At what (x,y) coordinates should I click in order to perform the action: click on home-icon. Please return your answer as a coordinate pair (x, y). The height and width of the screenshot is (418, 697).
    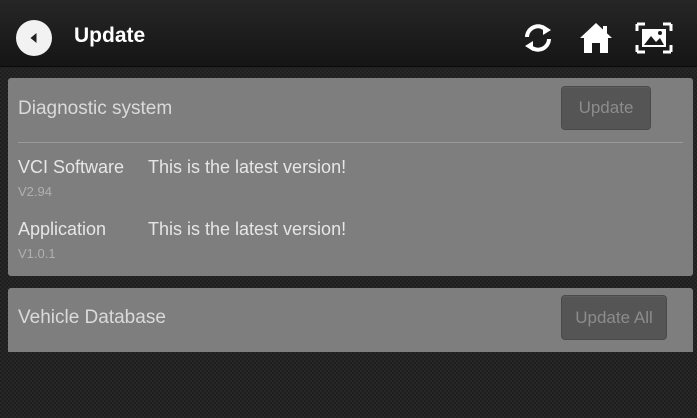
    Looking at the image, I should click on (596, 38).